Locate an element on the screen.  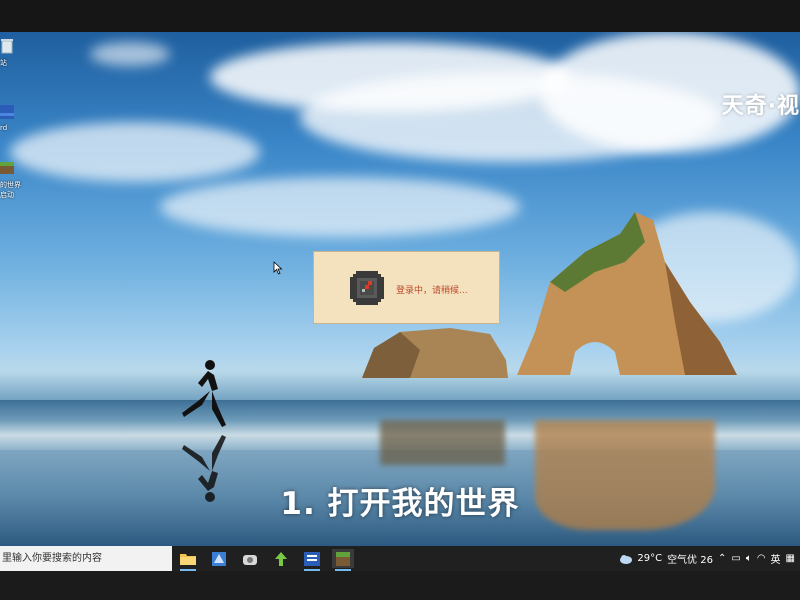
desktop-icon-recycle-bin: 站 is located at coordinates (11, 53).